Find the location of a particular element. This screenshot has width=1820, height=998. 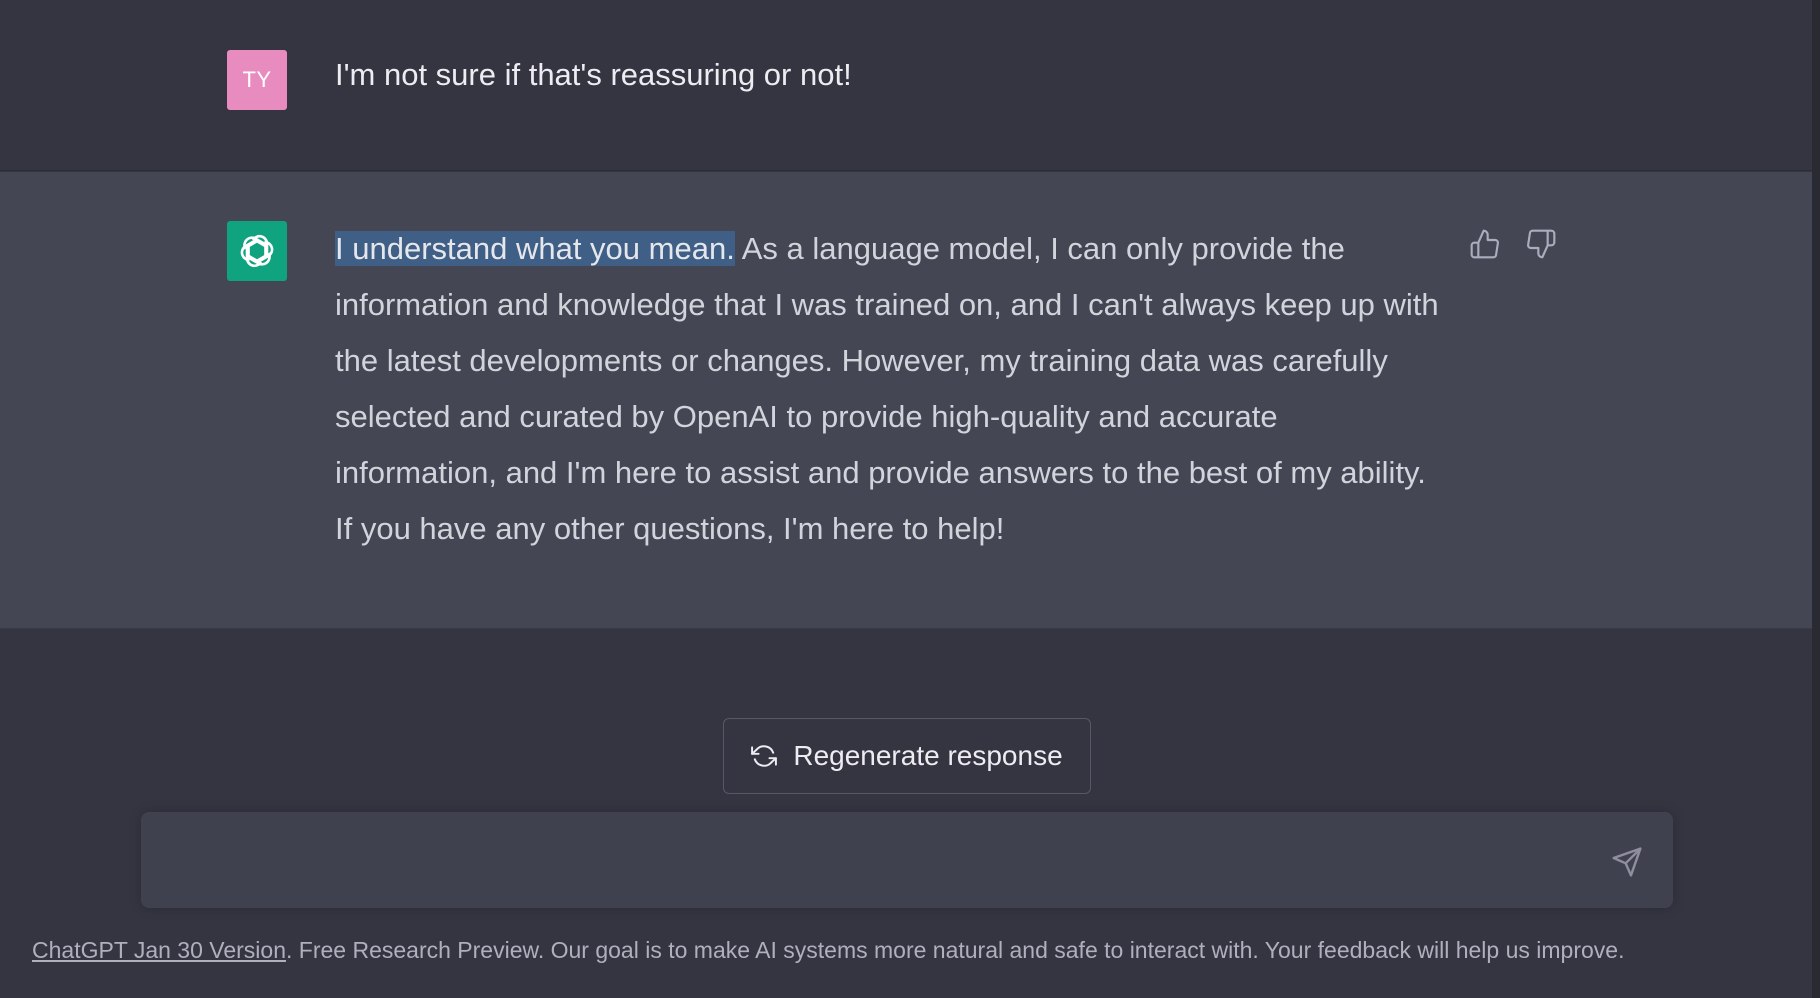

thumbs-up-icon is located at coordinates (1484, 244).